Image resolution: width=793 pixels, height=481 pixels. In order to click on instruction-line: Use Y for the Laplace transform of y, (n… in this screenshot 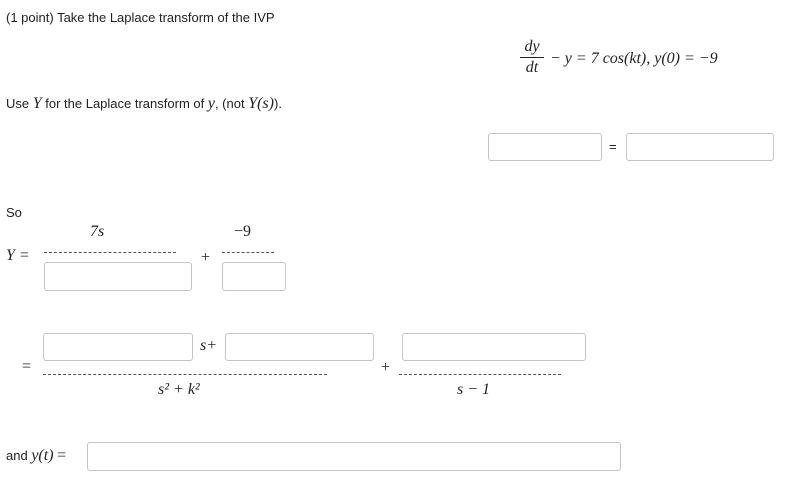, I will do `click(144, 104)`.